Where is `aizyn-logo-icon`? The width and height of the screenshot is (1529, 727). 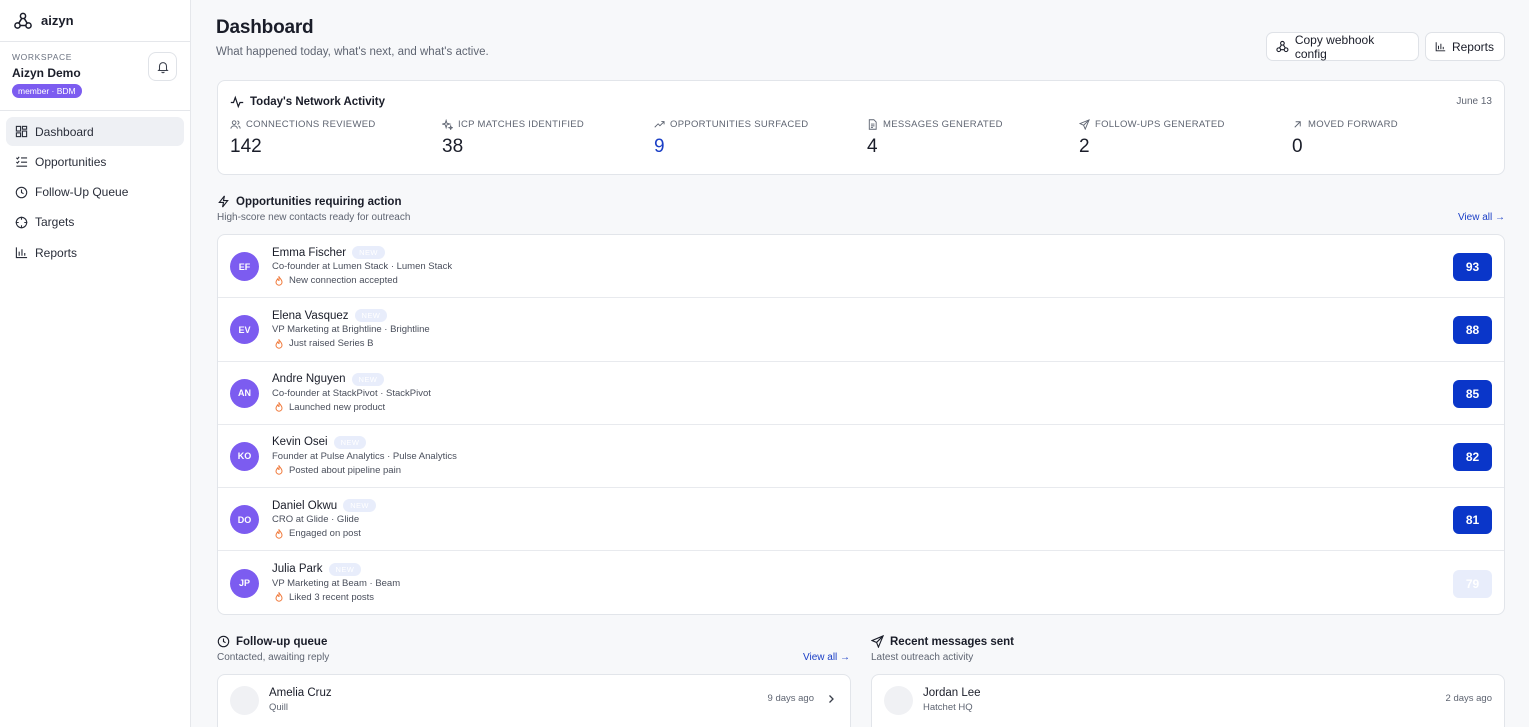 aizyn-logo-icon is located at coordinates (23, 20).